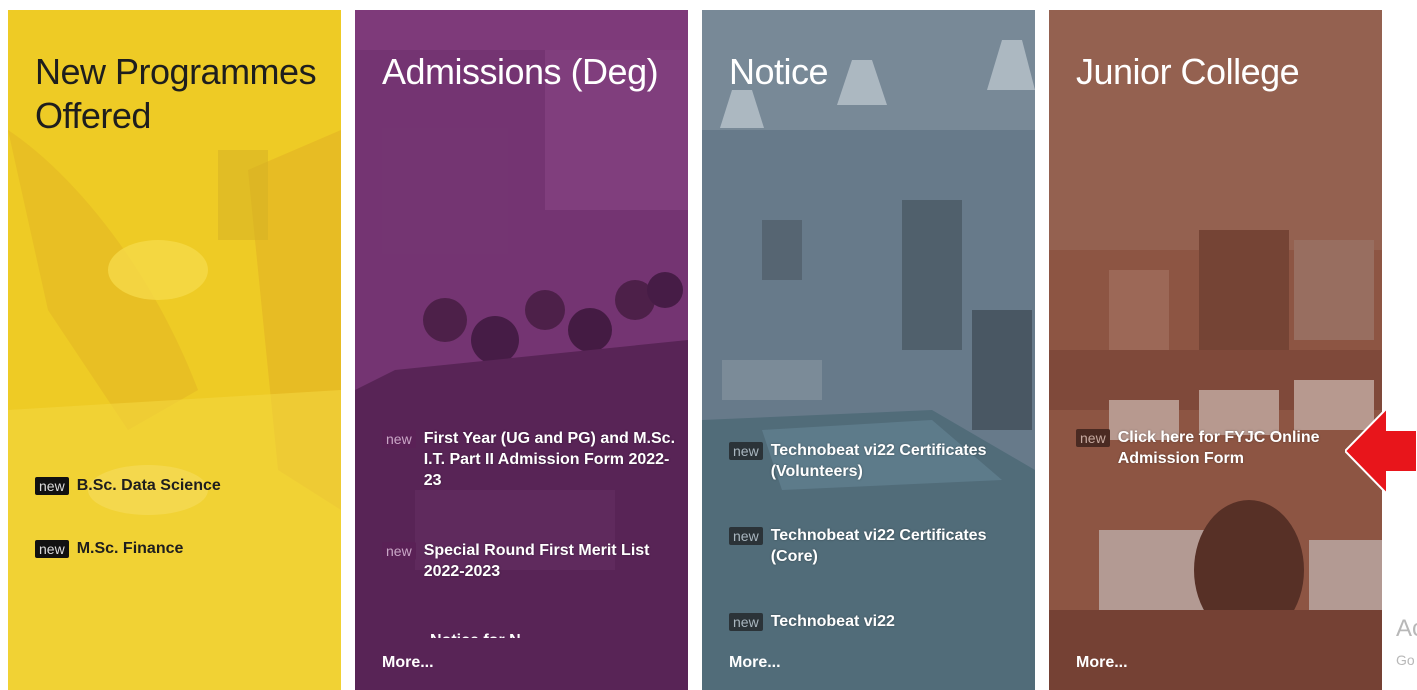 The width and height of the screenshot is (1417, 690). What do you see at coordinates (551, 561) in the screenshot?
I see `item-link: Special Round First Merit List 2022-2023` at bounding box center [551, 561].